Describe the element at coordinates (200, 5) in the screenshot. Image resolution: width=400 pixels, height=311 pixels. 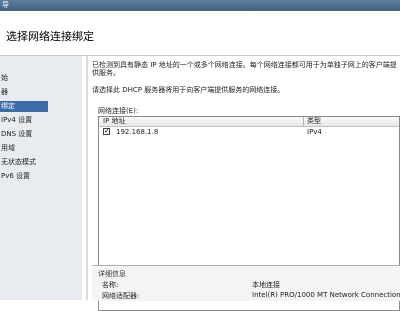
I see `window-titlebar: 导` at that location.